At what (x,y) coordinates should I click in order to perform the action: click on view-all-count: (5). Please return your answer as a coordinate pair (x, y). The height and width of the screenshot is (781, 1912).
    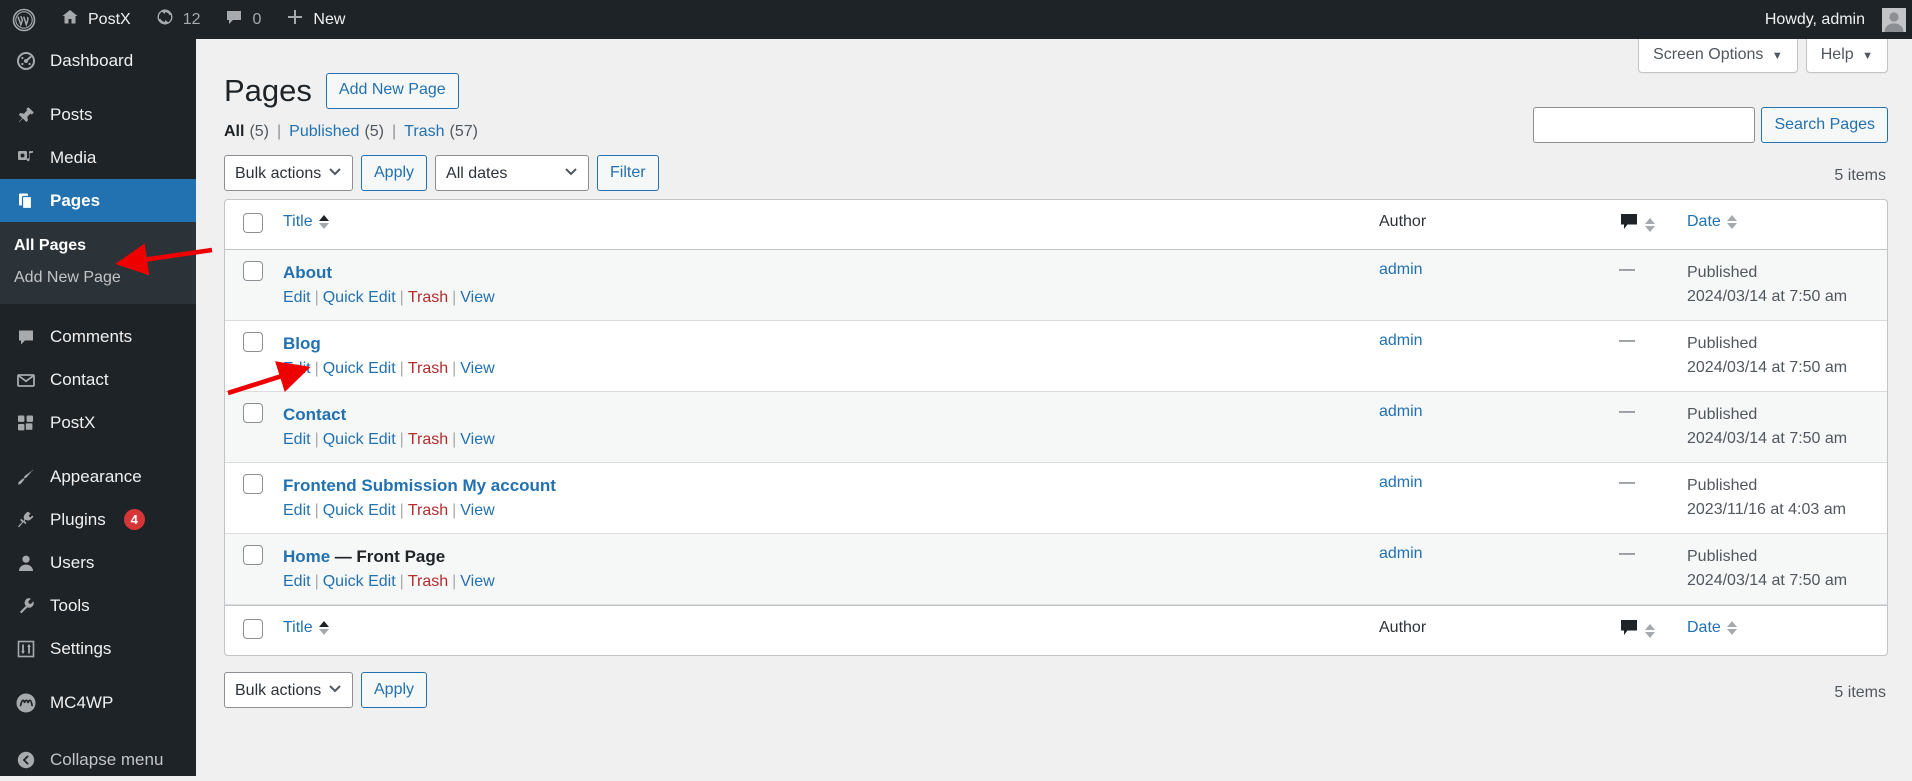
    Looking at the image, I should click on (259, 132).